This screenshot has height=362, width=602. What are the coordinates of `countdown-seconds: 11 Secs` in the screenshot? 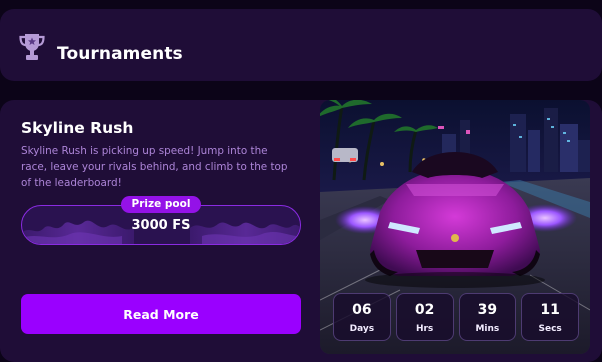 It's located at (550, 317).